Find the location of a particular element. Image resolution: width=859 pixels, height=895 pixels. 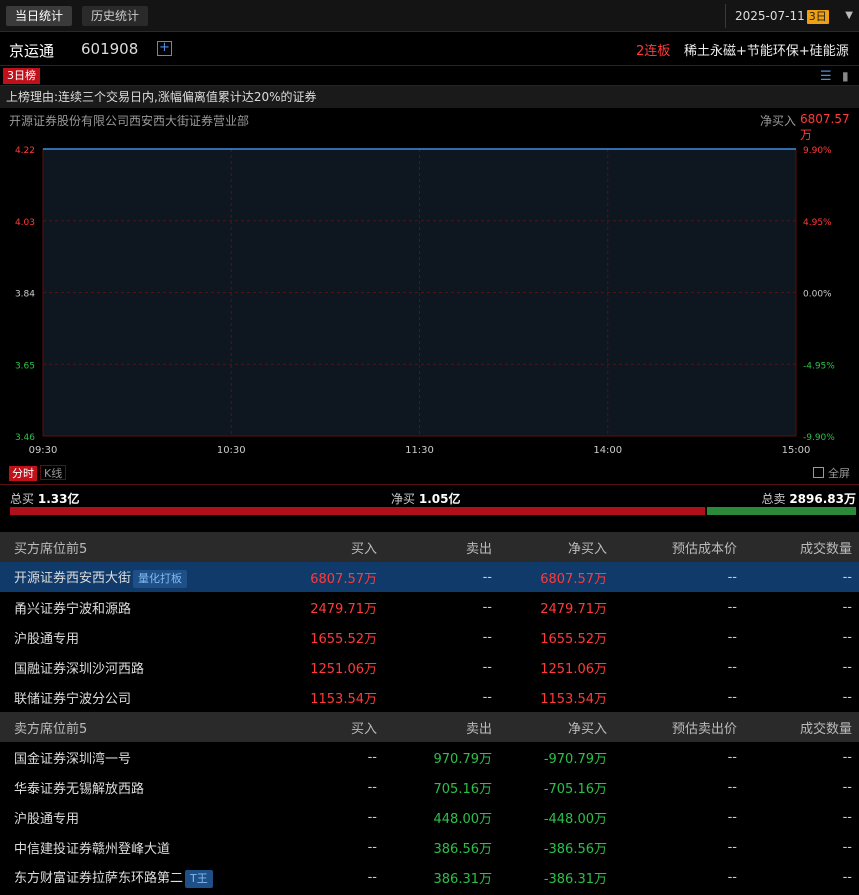

fullscreen-button: 全屏 is located at coordinates (831, 473).